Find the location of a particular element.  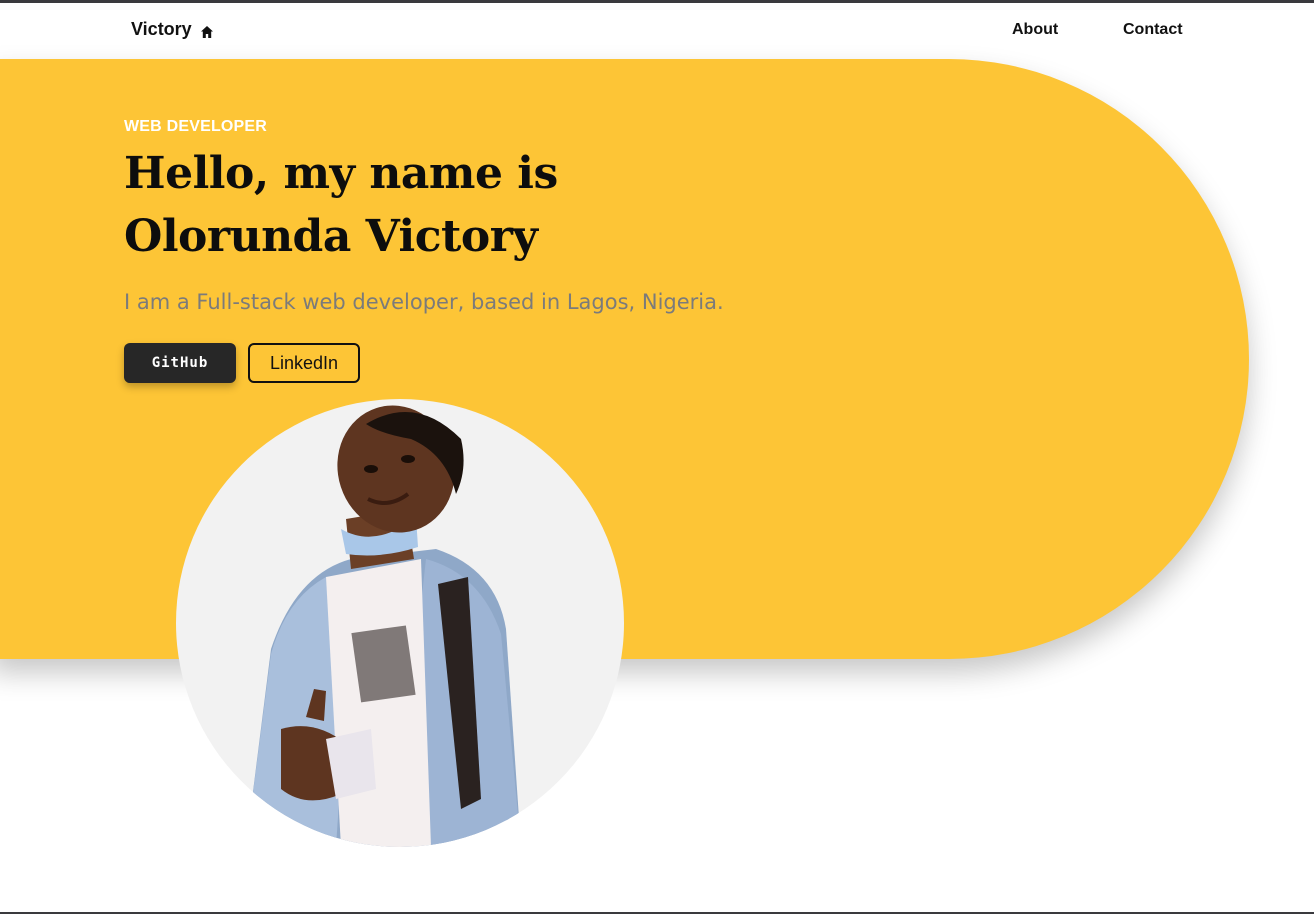

brand-link: Victory is located at coordinates (172, 29).